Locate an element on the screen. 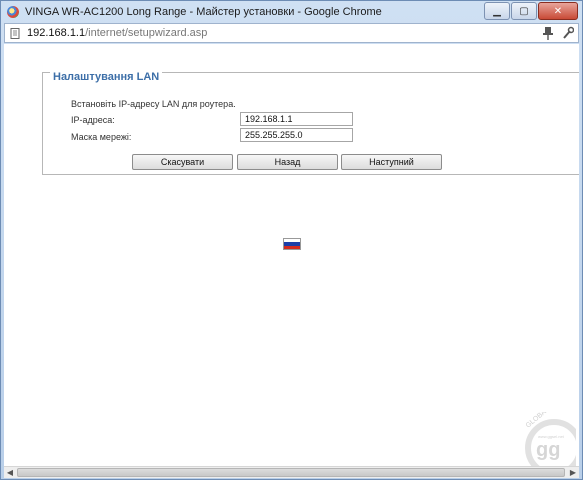 The image size is (583, 480). ip-address-label: IP-адреса: is located at coordinates (93, 120).